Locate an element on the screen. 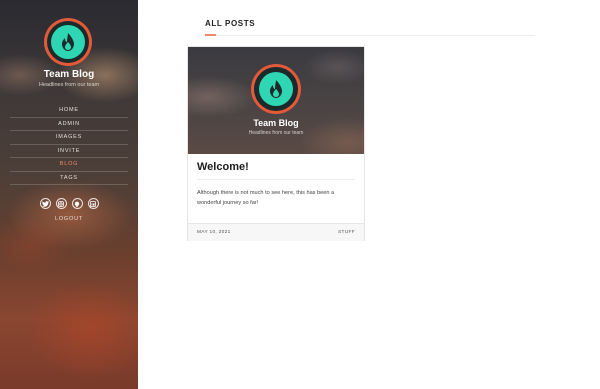 The image size is (600, 389). post-title: Welcome! is located at coordinates (223, 167).